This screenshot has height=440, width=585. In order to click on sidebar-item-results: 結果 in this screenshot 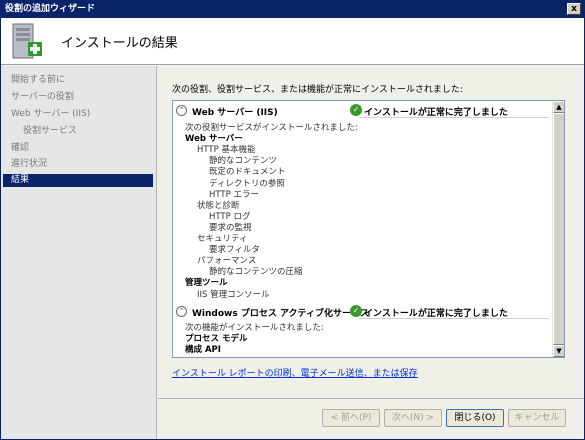, I will do `click(78, 180)`.